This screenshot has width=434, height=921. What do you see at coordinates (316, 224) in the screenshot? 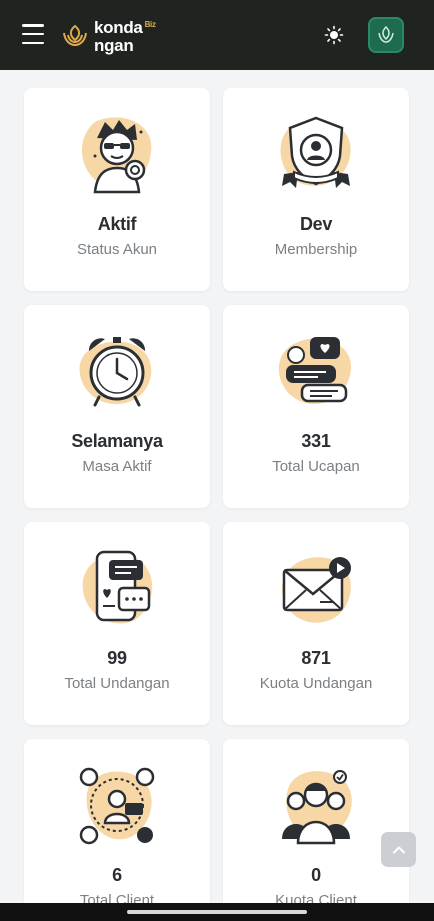
I see `stat-value: Dev` at bounding box center [316, 224].